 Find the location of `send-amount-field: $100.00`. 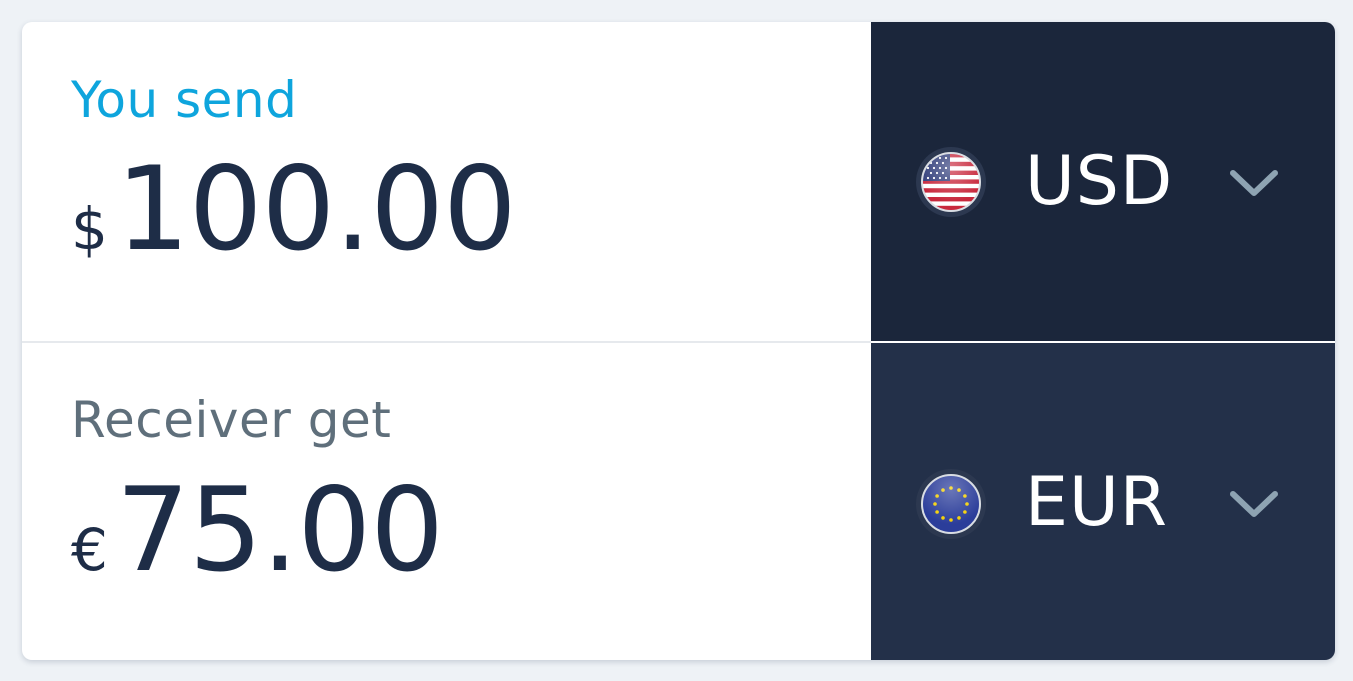

send-amount-field: $100.00 is located at coordinates (294, 210).